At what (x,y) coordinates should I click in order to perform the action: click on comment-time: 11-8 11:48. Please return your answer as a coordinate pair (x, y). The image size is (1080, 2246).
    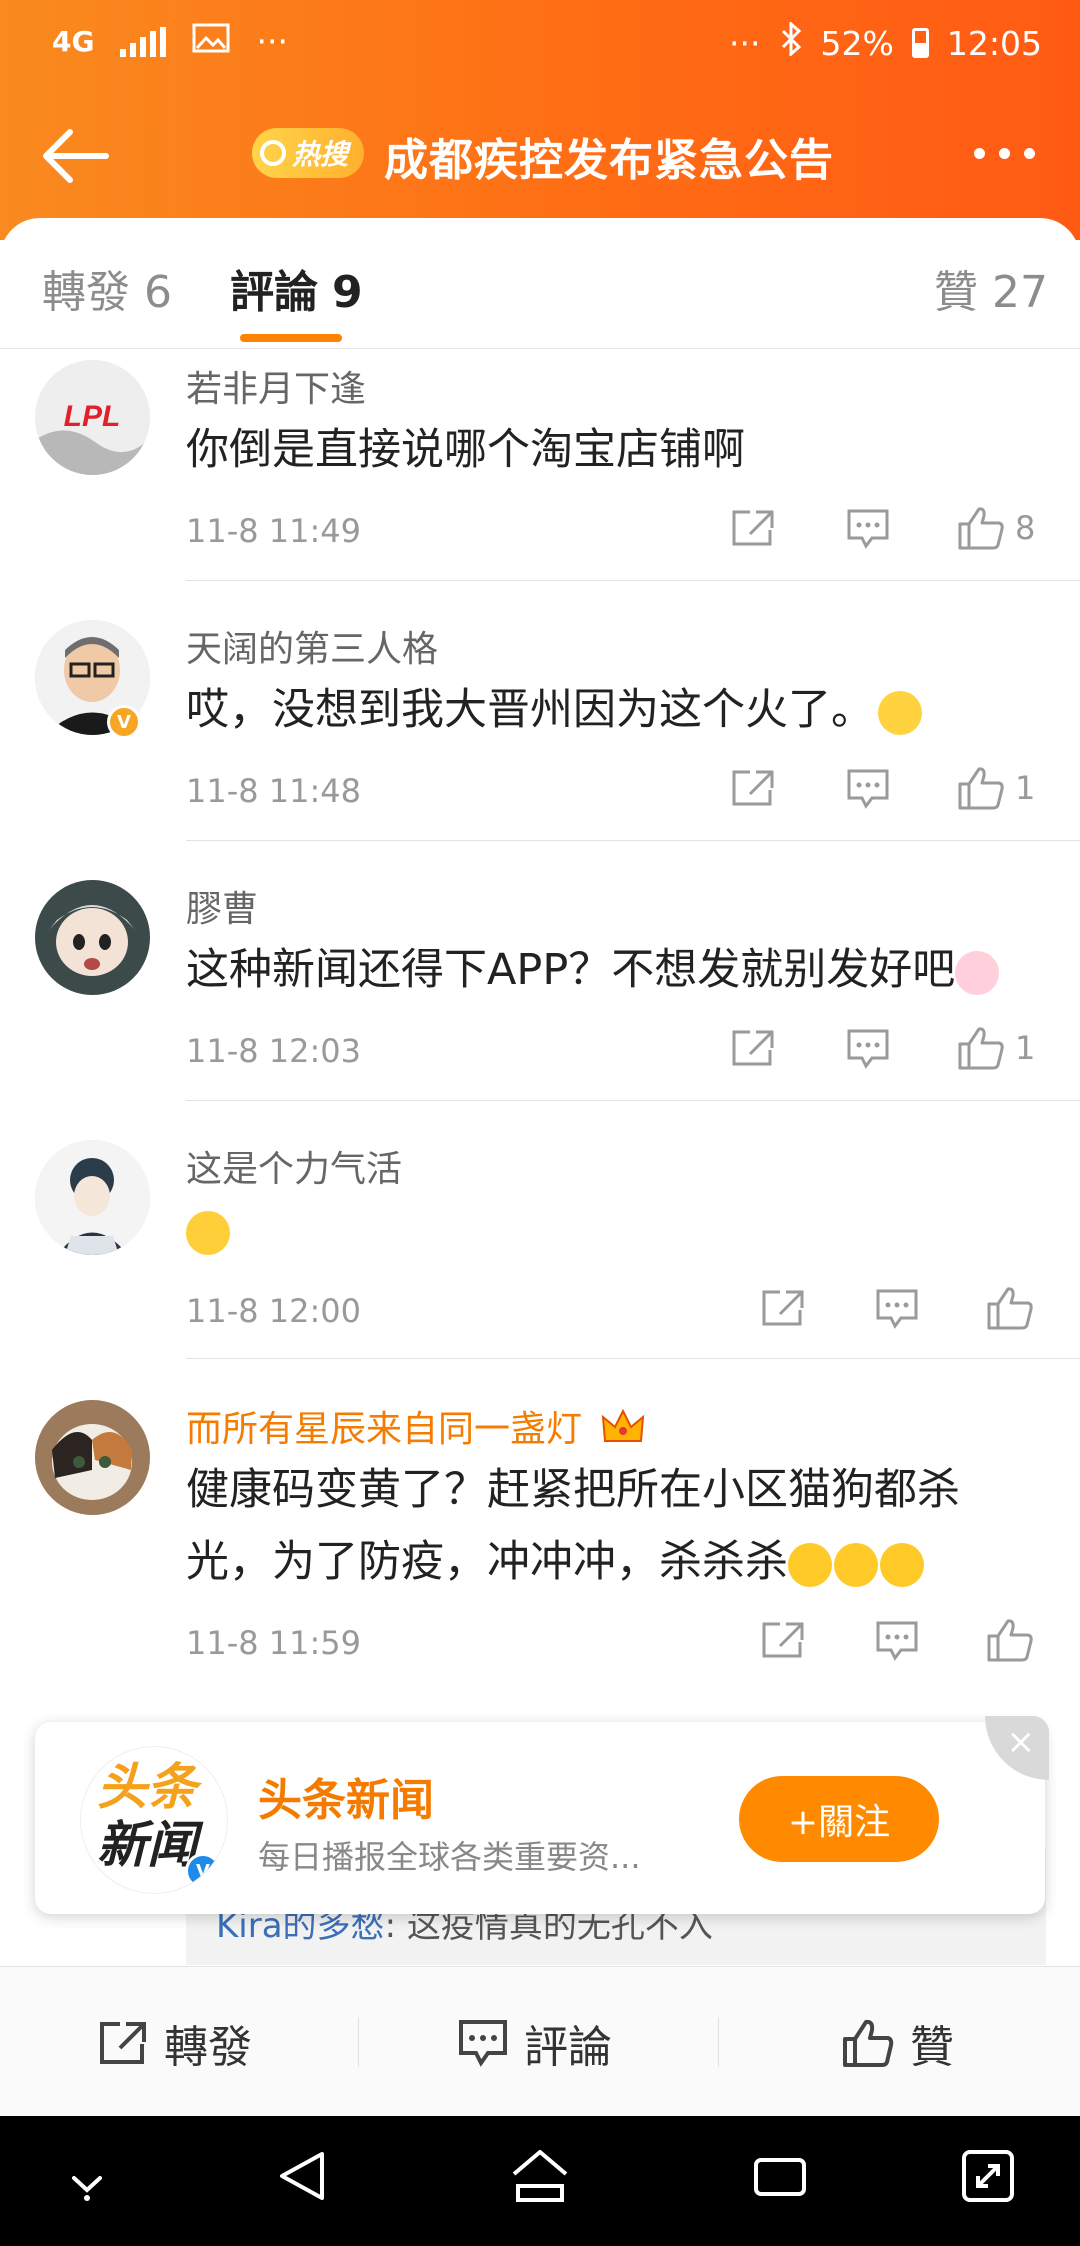
    Looking at the image, I should click on (274, 791).